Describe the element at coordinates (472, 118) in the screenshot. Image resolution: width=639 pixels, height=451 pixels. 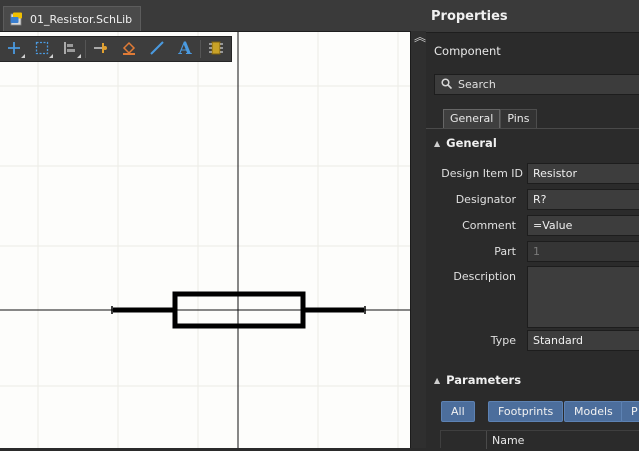
I see `tab-general: General` at that location.